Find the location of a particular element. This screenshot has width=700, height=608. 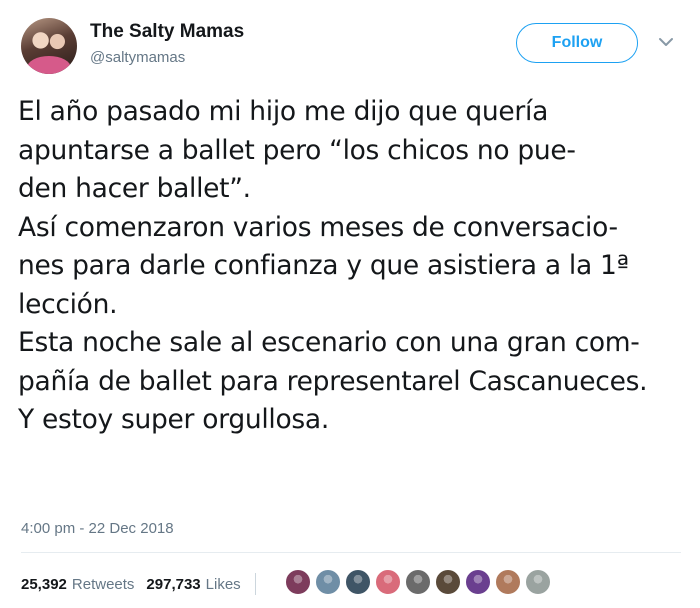

follow-button-label: Follow is located at coordinates (577, 42).